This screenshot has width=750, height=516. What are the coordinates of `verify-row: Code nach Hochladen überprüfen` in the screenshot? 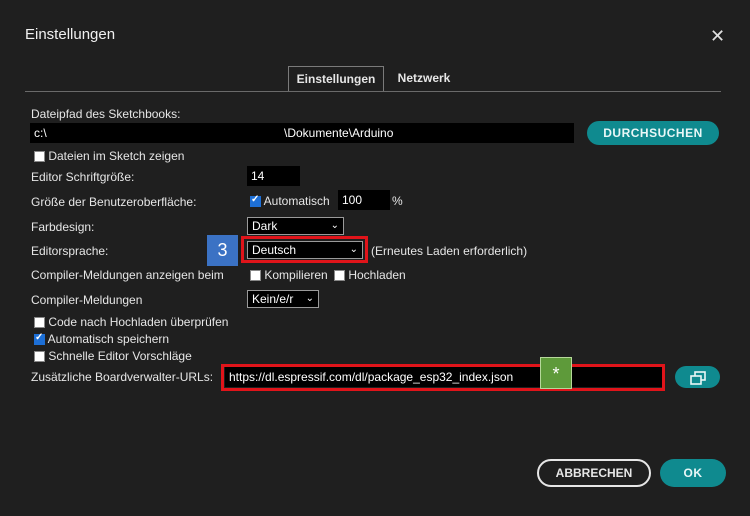 It's located at (131, 322).